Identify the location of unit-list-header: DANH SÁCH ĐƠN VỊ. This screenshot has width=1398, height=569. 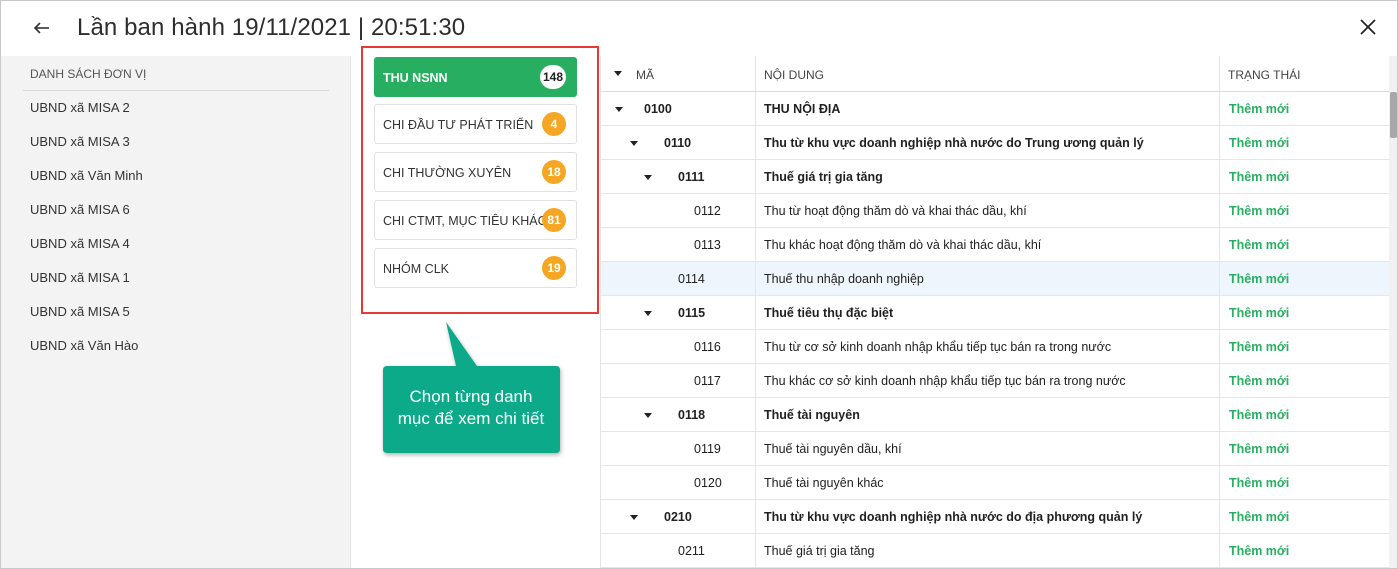
(176, 73).